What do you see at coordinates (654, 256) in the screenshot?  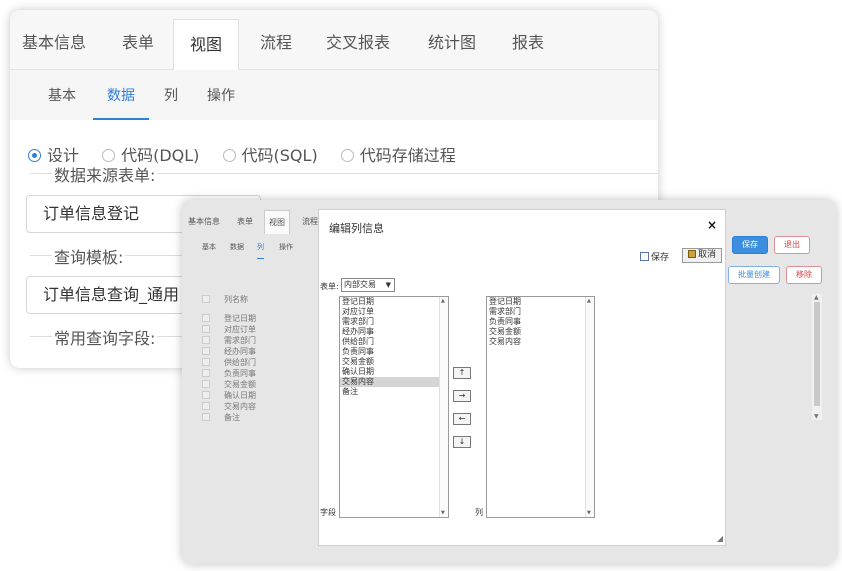 I see `save-checkbox: 保存` at bounding box center [654, 256].